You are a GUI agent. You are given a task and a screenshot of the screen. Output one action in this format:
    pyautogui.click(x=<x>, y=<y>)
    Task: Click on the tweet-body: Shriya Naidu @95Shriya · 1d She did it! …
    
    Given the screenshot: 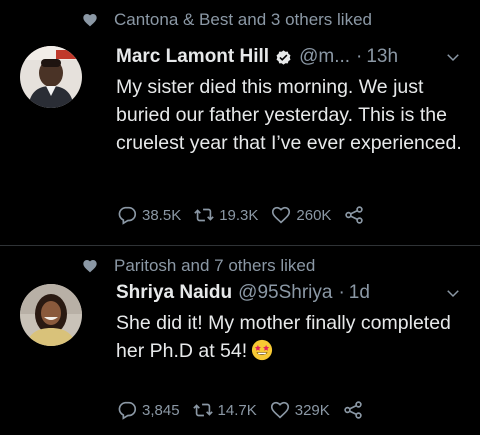 What is the action you would take?
    pyautogui.click(x=290, y=321)
    